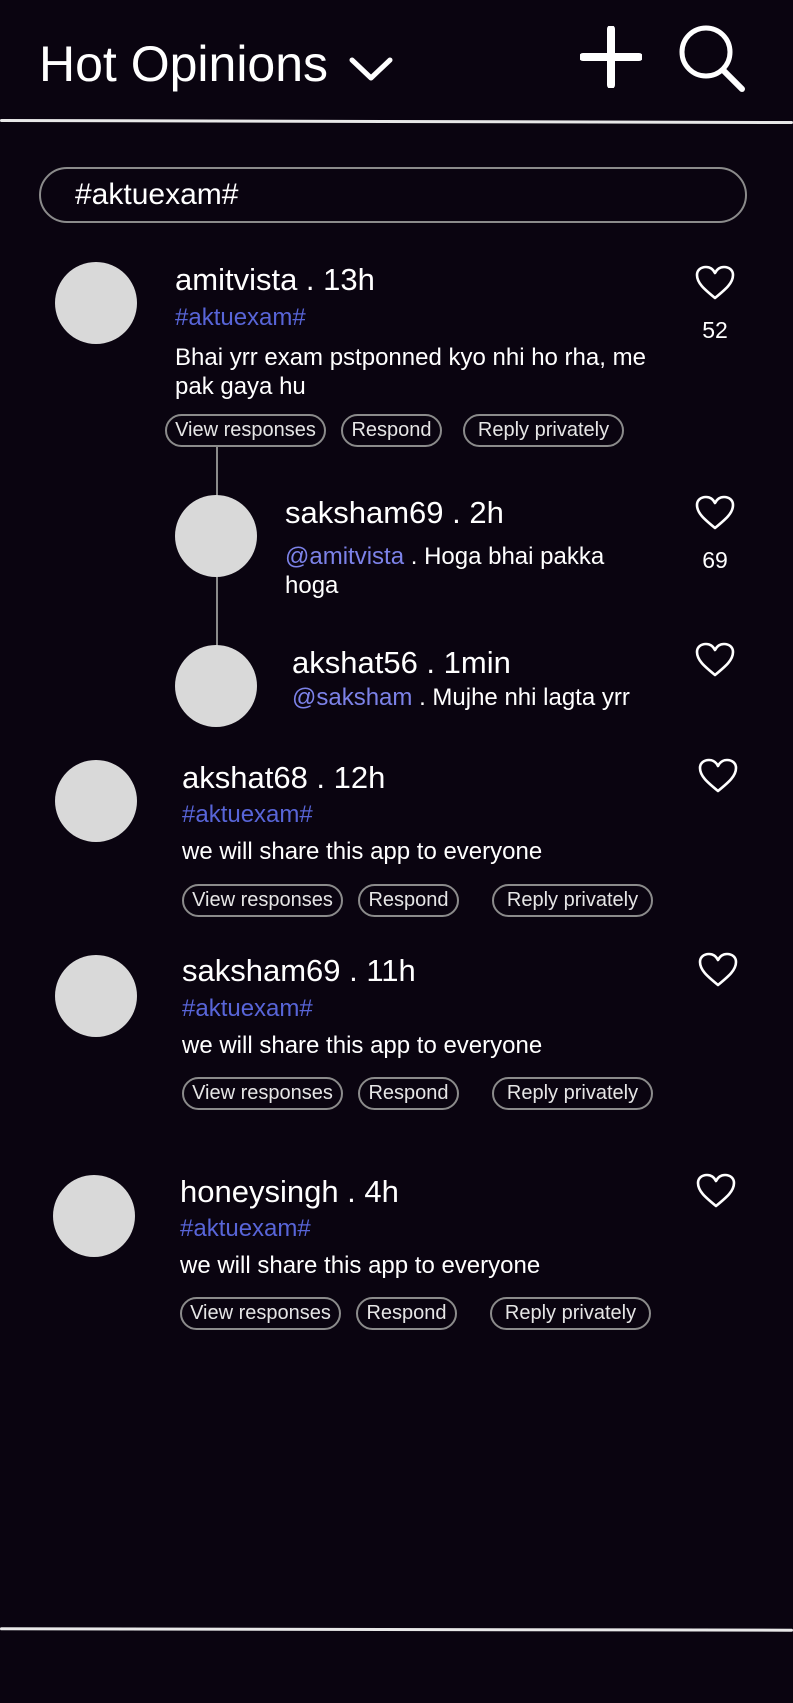 Image resolution: width=793 pixels, height=1703 pixels. What do you see at coordinates (184, 64) in the screenshot?
I see `page-title: Hot Opinions` at bounding box center [184, 64].